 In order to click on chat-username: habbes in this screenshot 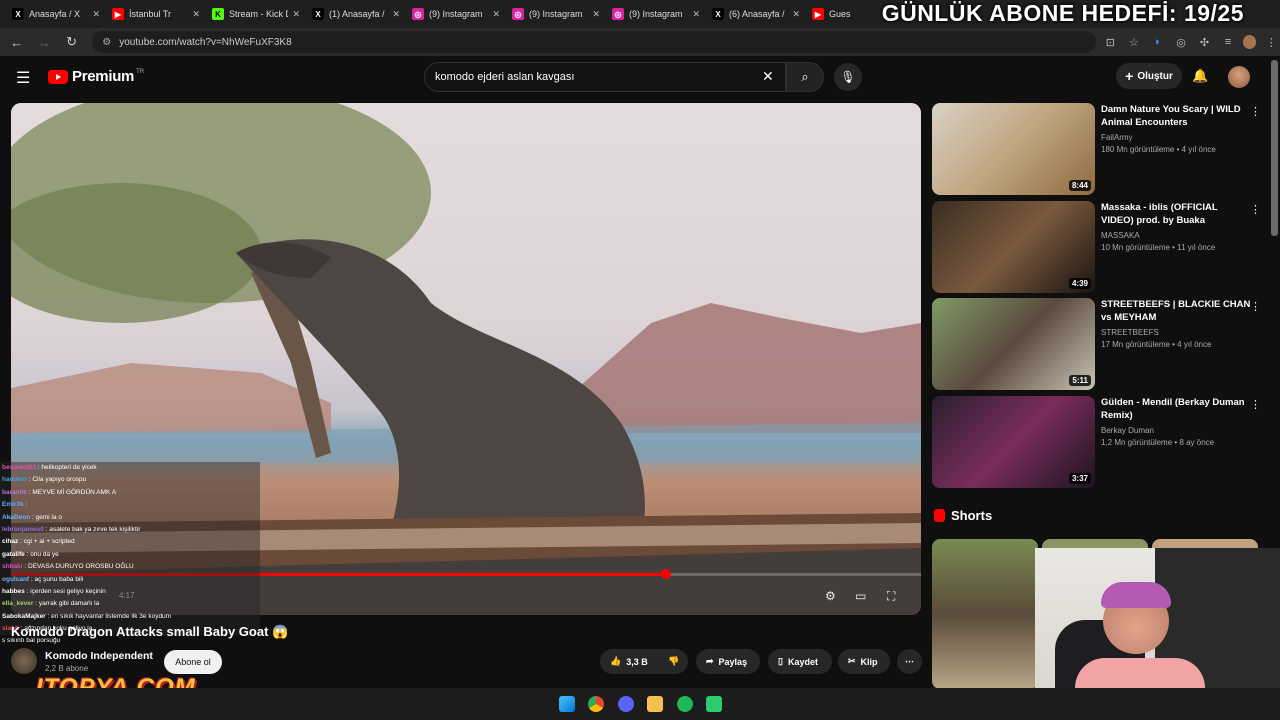, I will do `click(13, 591)`.